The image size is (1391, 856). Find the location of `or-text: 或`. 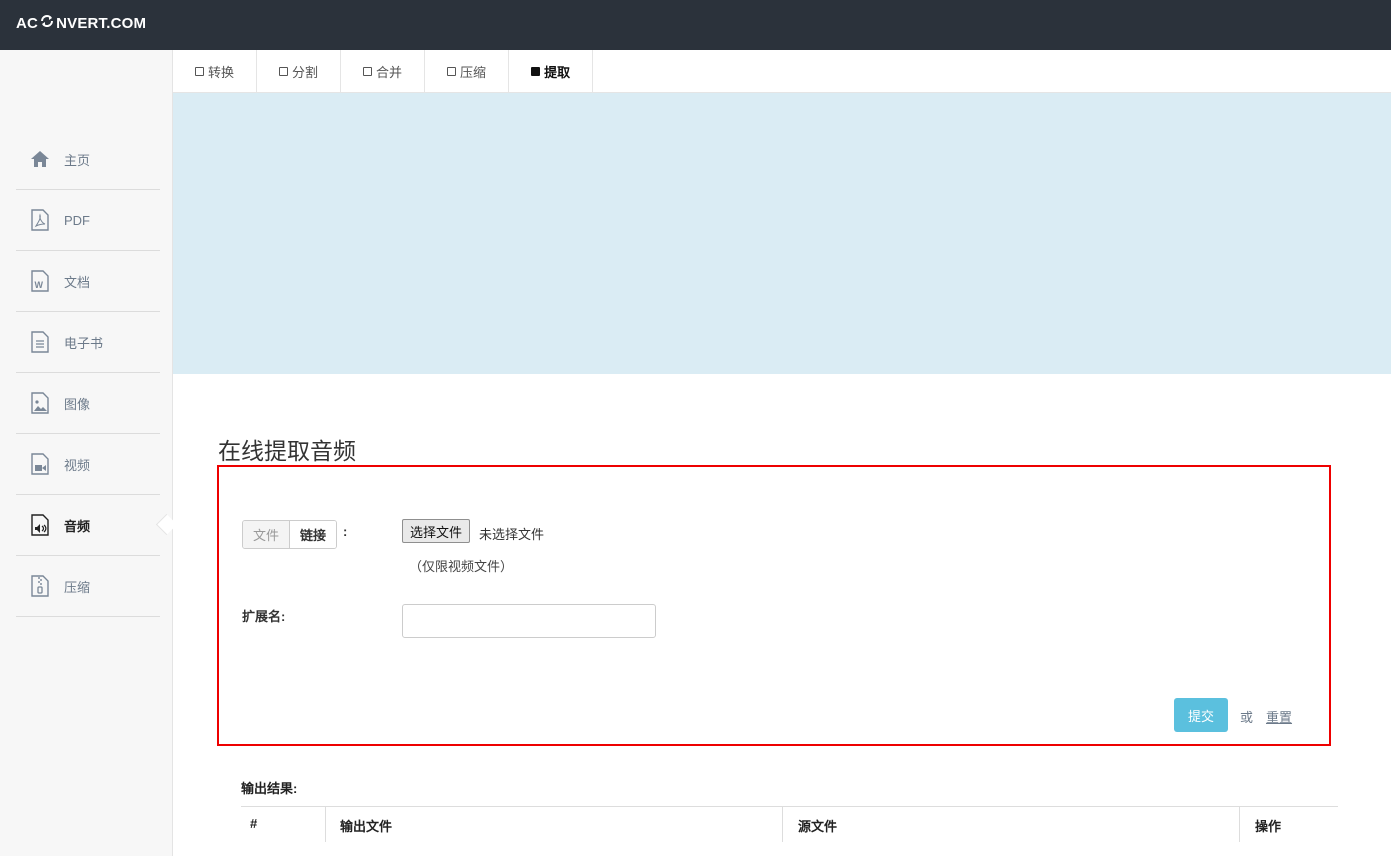

or-text: 或 is located at coordinates (1247, 717).